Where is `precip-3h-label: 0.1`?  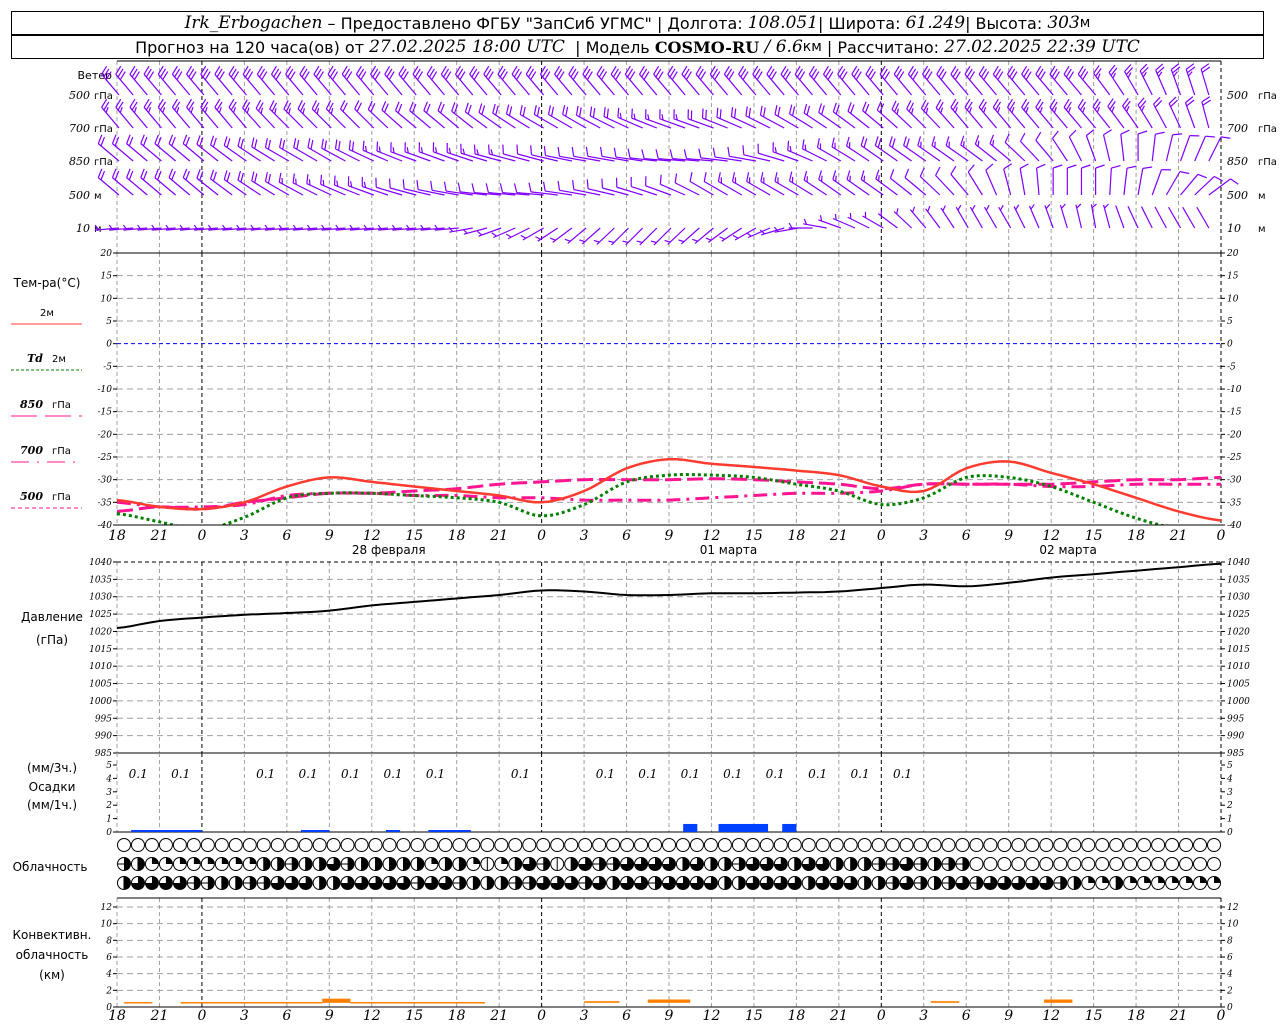 precip-3h-label: 0.1 is located at coordinates (392, 774).